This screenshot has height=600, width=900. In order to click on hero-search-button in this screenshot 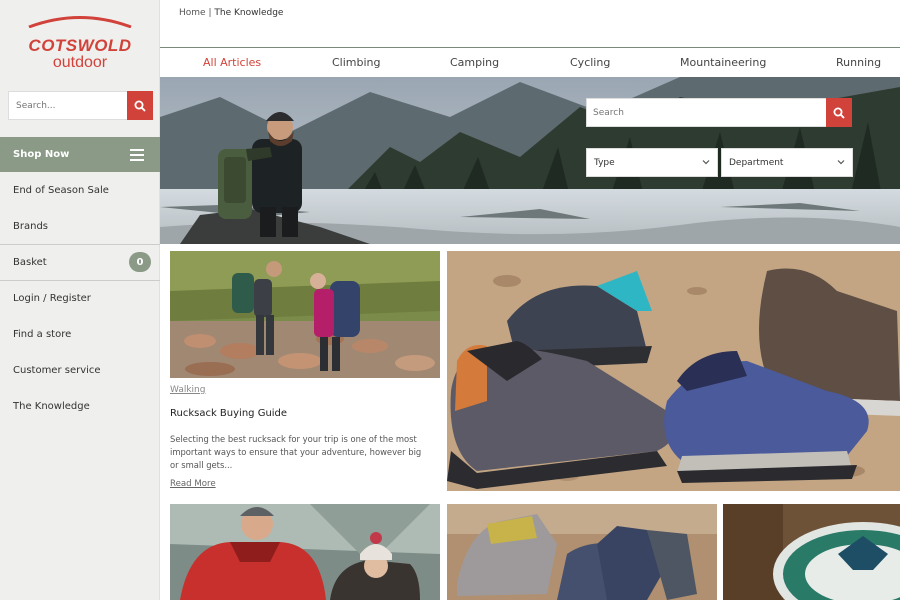, I will do `click(839, 112)`.